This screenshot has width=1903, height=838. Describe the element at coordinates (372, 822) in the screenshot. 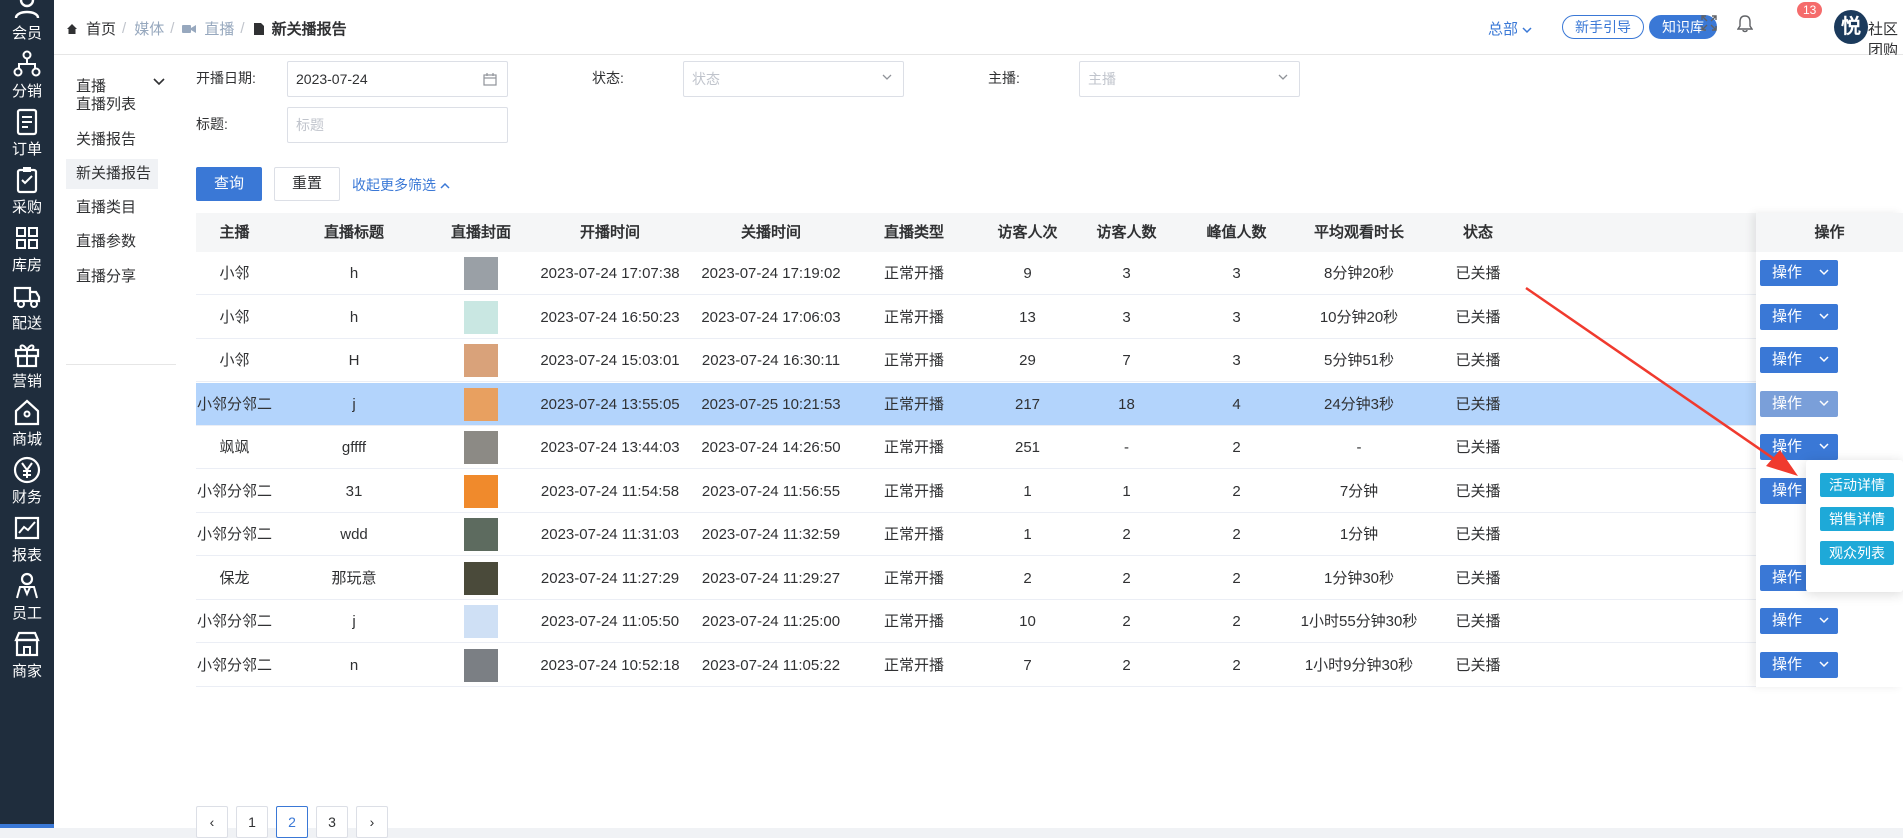

I see `pager-next-button: ›` at that location.